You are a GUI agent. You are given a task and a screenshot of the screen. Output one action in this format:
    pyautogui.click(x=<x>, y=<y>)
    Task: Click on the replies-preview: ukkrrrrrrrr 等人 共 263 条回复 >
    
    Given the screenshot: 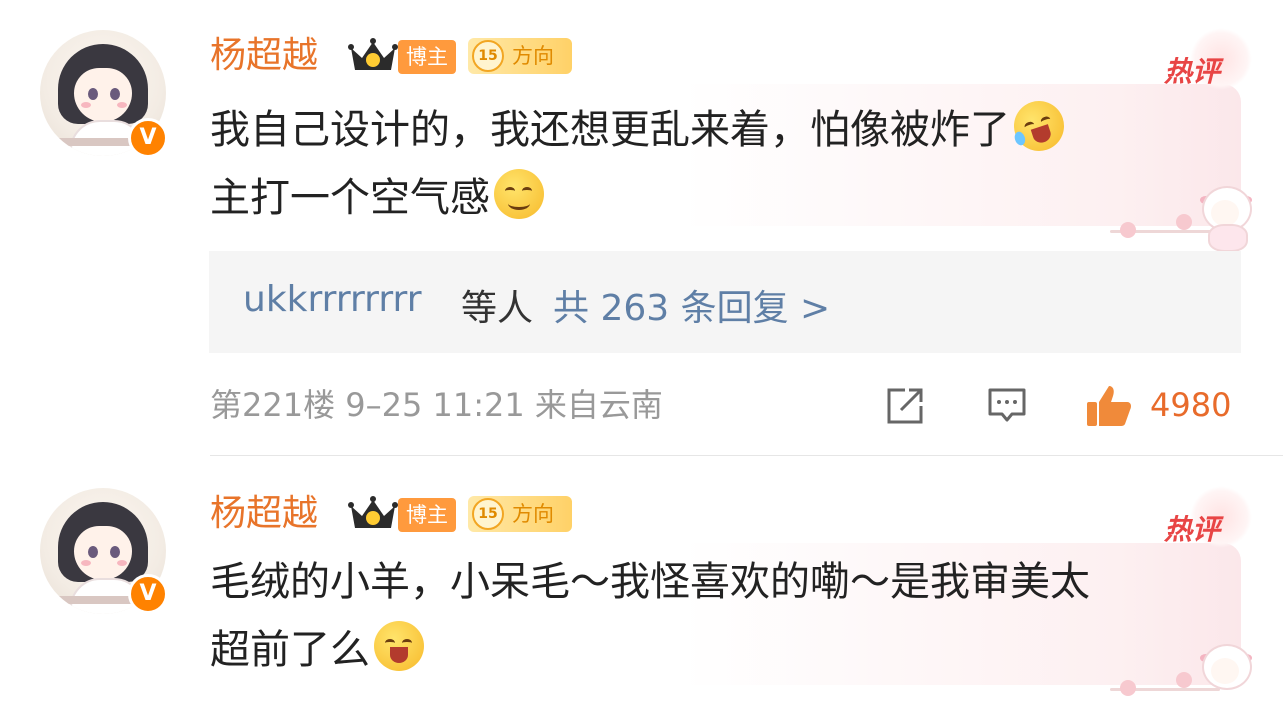 What is the action you would take?
    pyautogui.click(x=725, y=302)
    